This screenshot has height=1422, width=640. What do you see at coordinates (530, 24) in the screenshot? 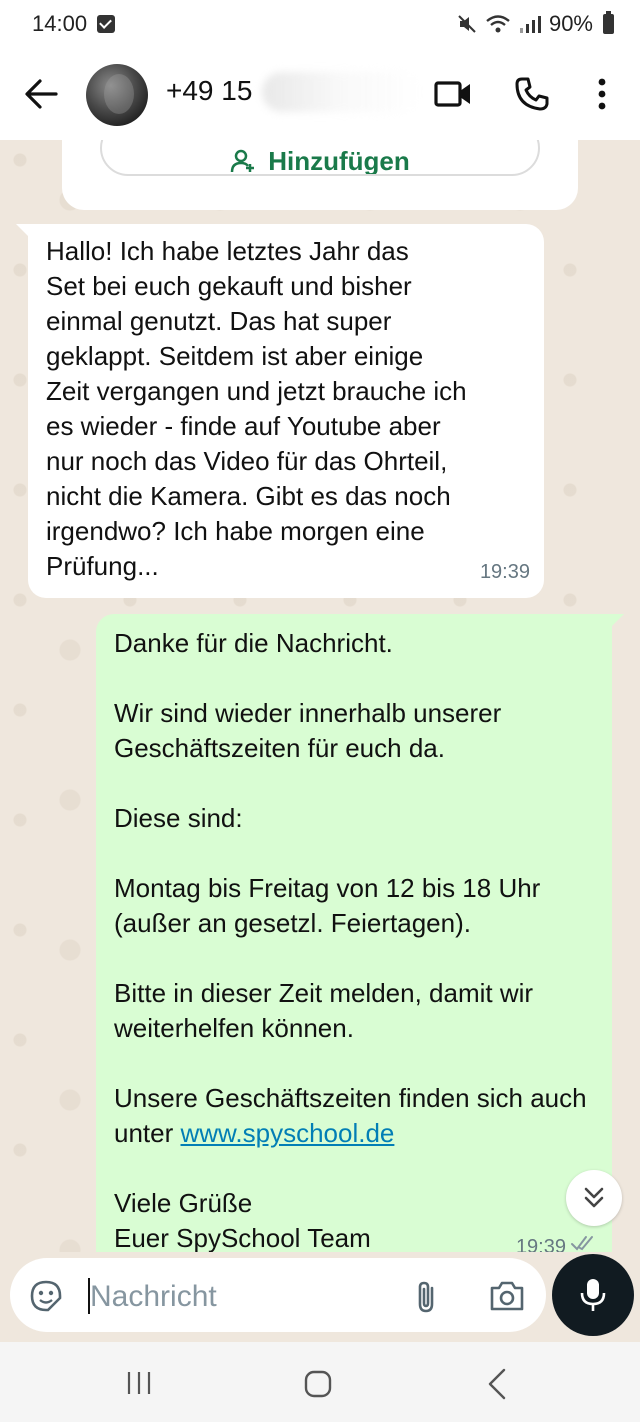
I see `signal-icon` at bounding box center [530, 24].